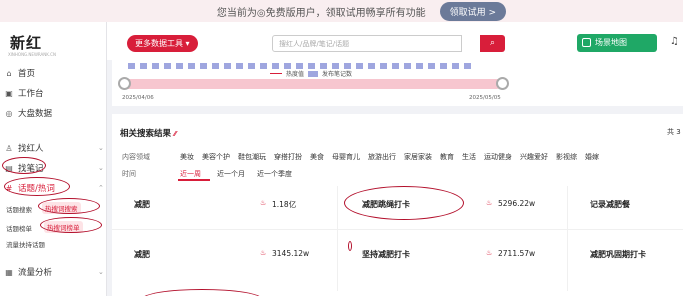  I want to click on category-tag: 美容个护, so click(216, 157).